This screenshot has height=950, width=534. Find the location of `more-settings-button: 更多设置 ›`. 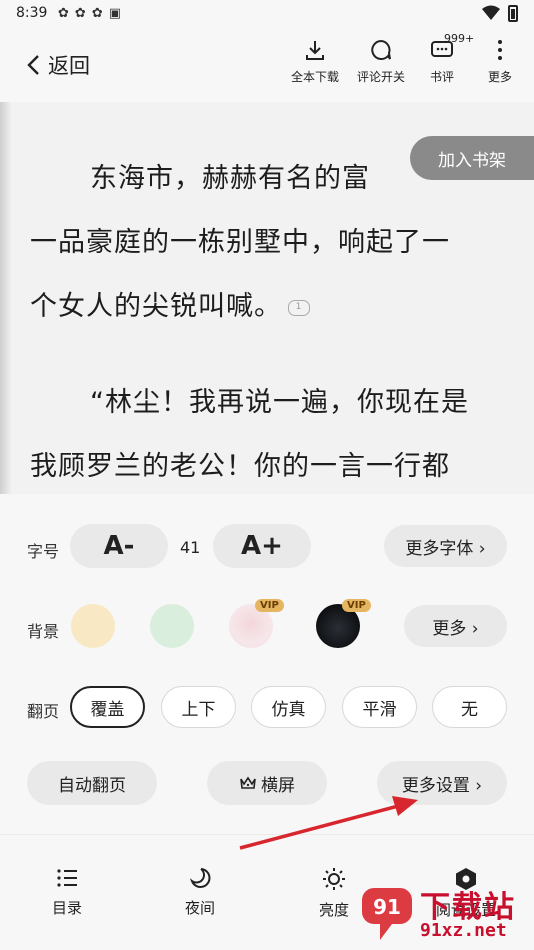

more-settings-button: 更多设置 › is located at coordinates (442, 783).